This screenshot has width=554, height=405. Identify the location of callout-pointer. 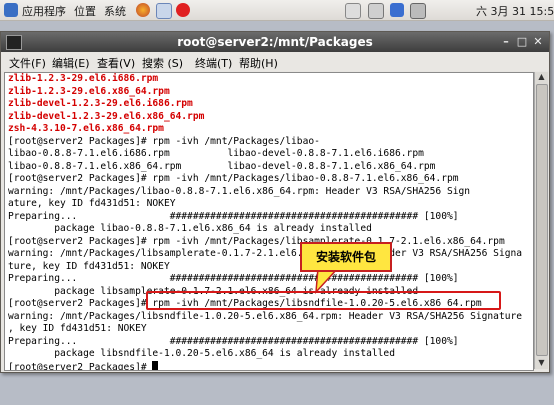
(327, 281).